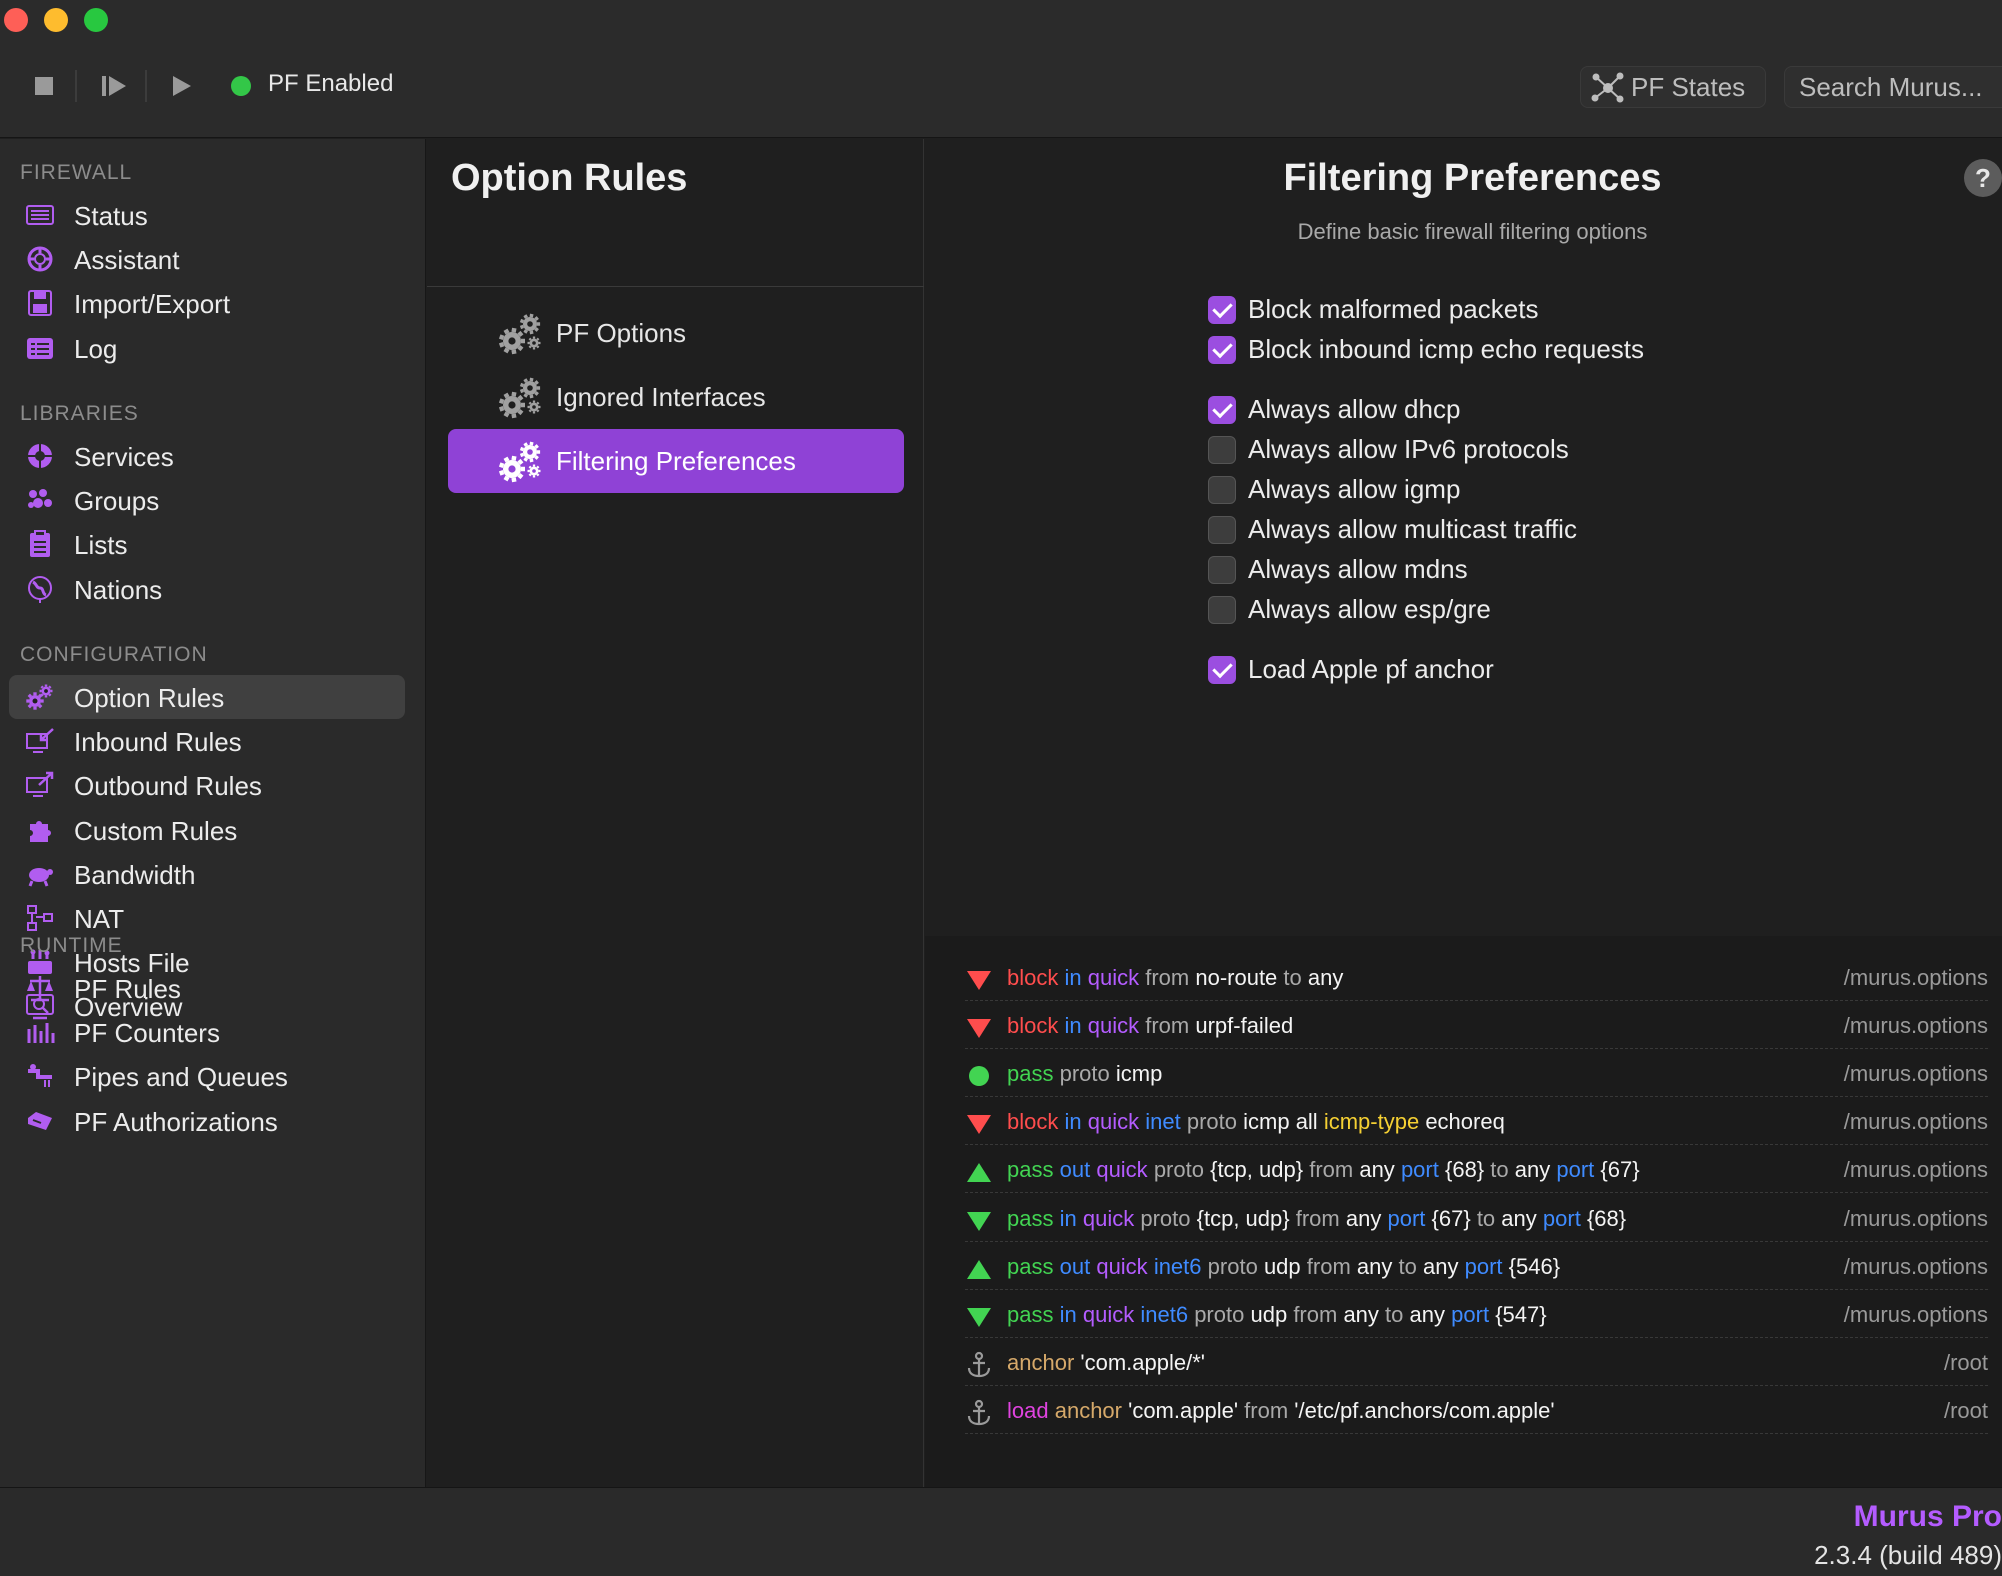 The width and height of the screenshot is (2002, 1576). What do you see at coordinates (1927, 1516) in the screenshot?
I see `product-name: Murus Pro` at bounding box center [1927, 1516].